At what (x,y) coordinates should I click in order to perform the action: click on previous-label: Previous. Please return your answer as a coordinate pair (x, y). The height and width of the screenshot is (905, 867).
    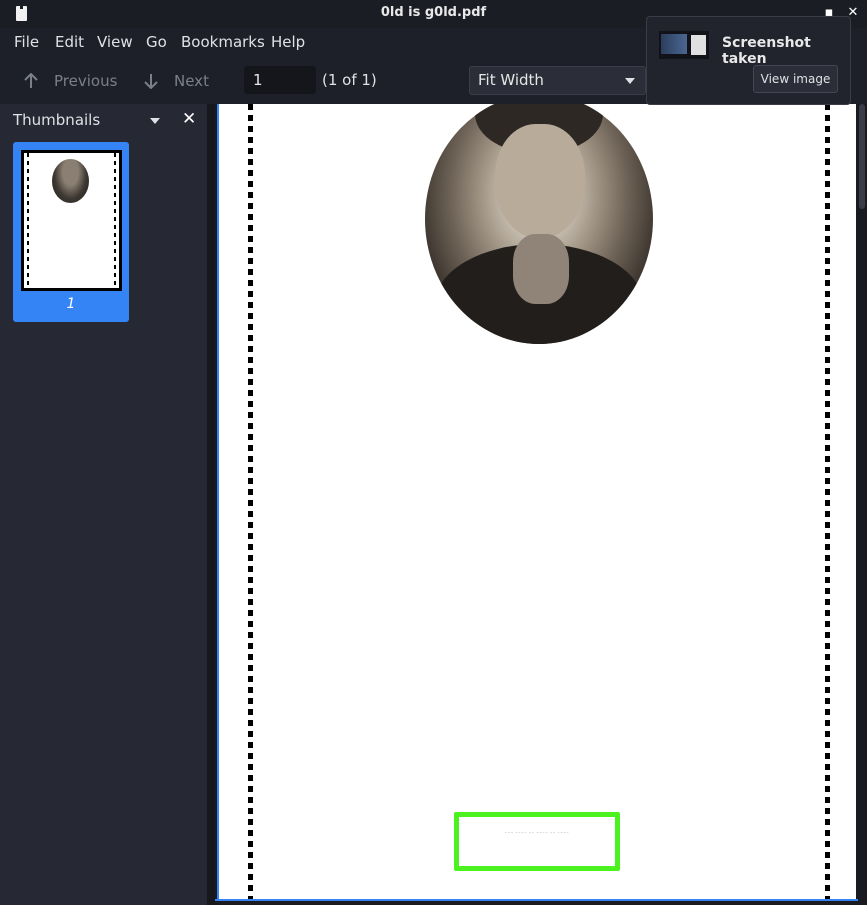
    Looking at the image, I should click on (86, 81).